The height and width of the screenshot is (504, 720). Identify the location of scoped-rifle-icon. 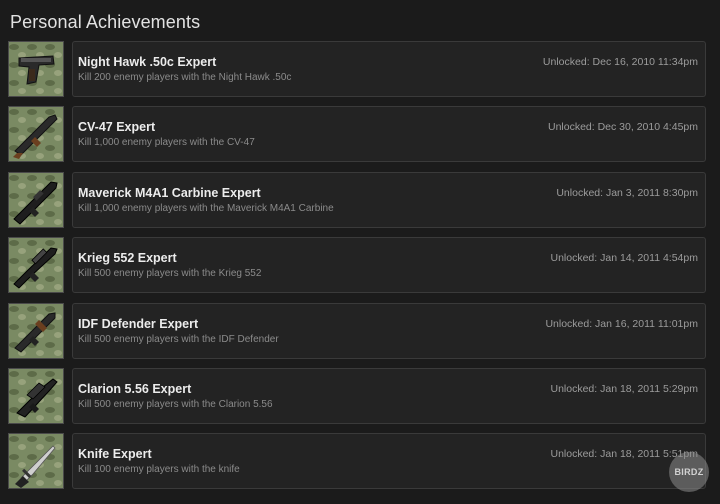
(36, 265).